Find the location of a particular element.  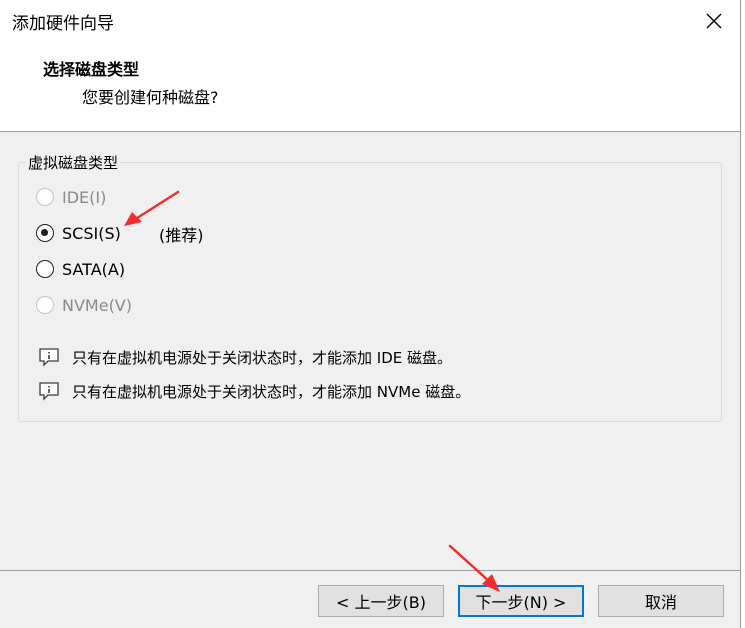

radio-button-sata is located at coordinates (45, 269).